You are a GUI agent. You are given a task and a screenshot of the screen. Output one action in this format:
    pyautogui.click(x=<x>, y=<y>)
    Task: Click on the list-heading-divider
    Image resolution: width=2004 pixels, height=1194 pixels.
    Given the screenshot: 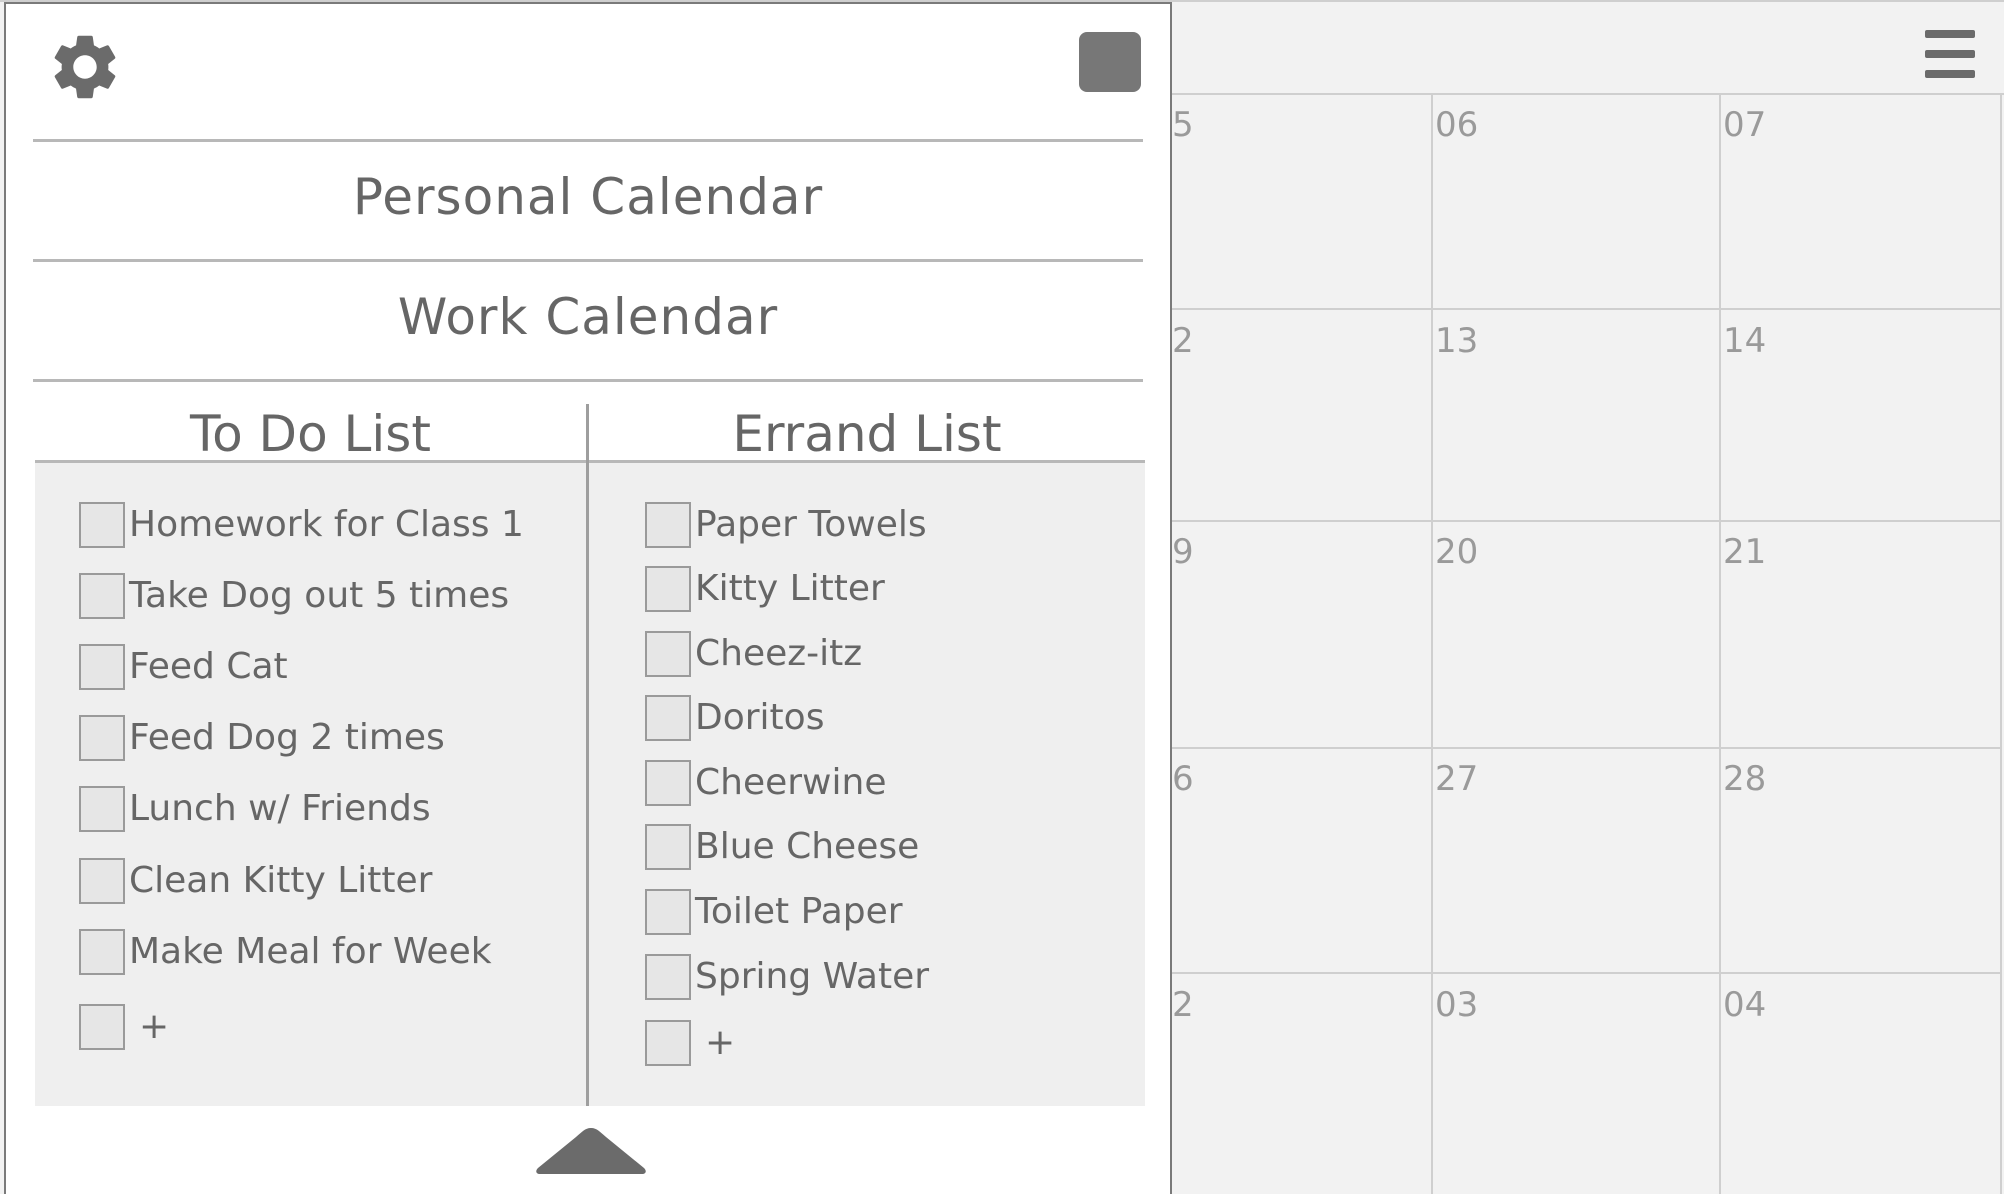 What is the action you would take?
    pyautogui.click(x=590, y=461)
    